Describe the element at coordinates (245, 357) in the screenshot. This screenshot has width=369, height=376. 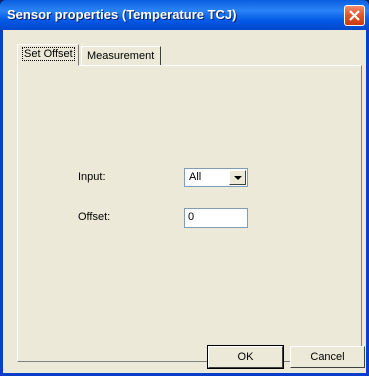
I see `ok-button: OK` at that location.